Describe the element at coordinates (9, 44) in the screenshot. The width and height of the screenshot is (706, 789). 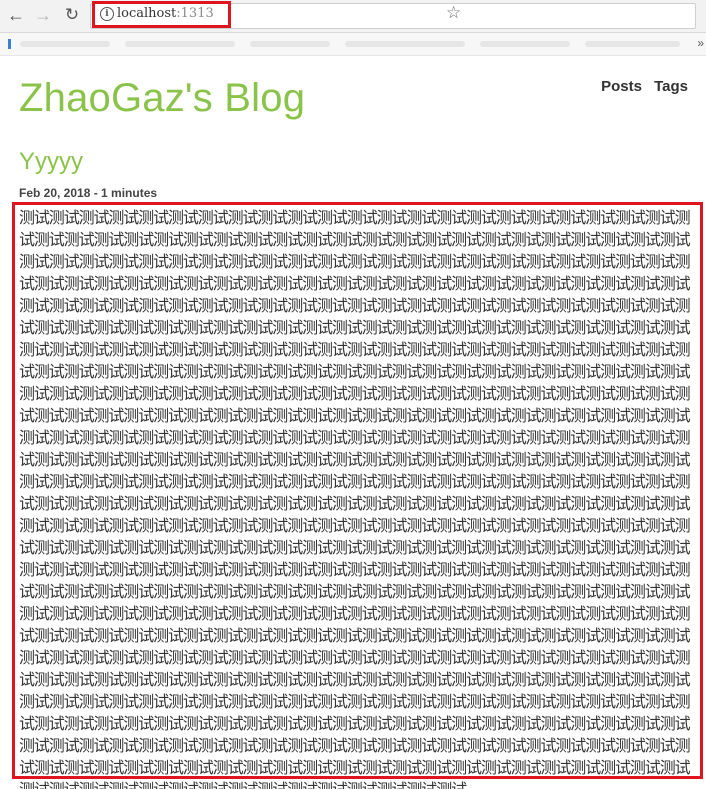
I see `bookmark-favicon` at that location.